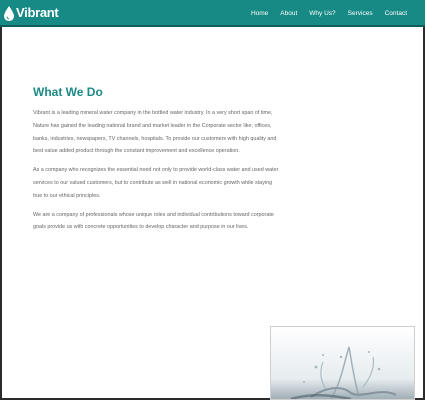 The image size is (425, 400). I want to click on brand-logo: Vibrant, so click(31, 13).